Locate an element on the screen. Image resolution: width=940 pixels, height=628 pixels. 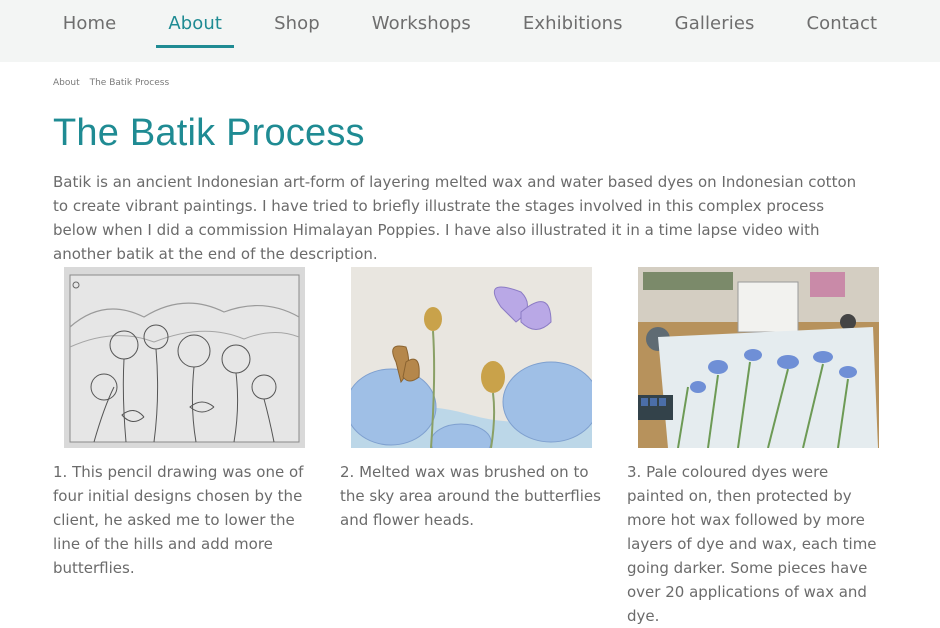
breadcrumb-about-link: About is located at coordinates (66, 83).